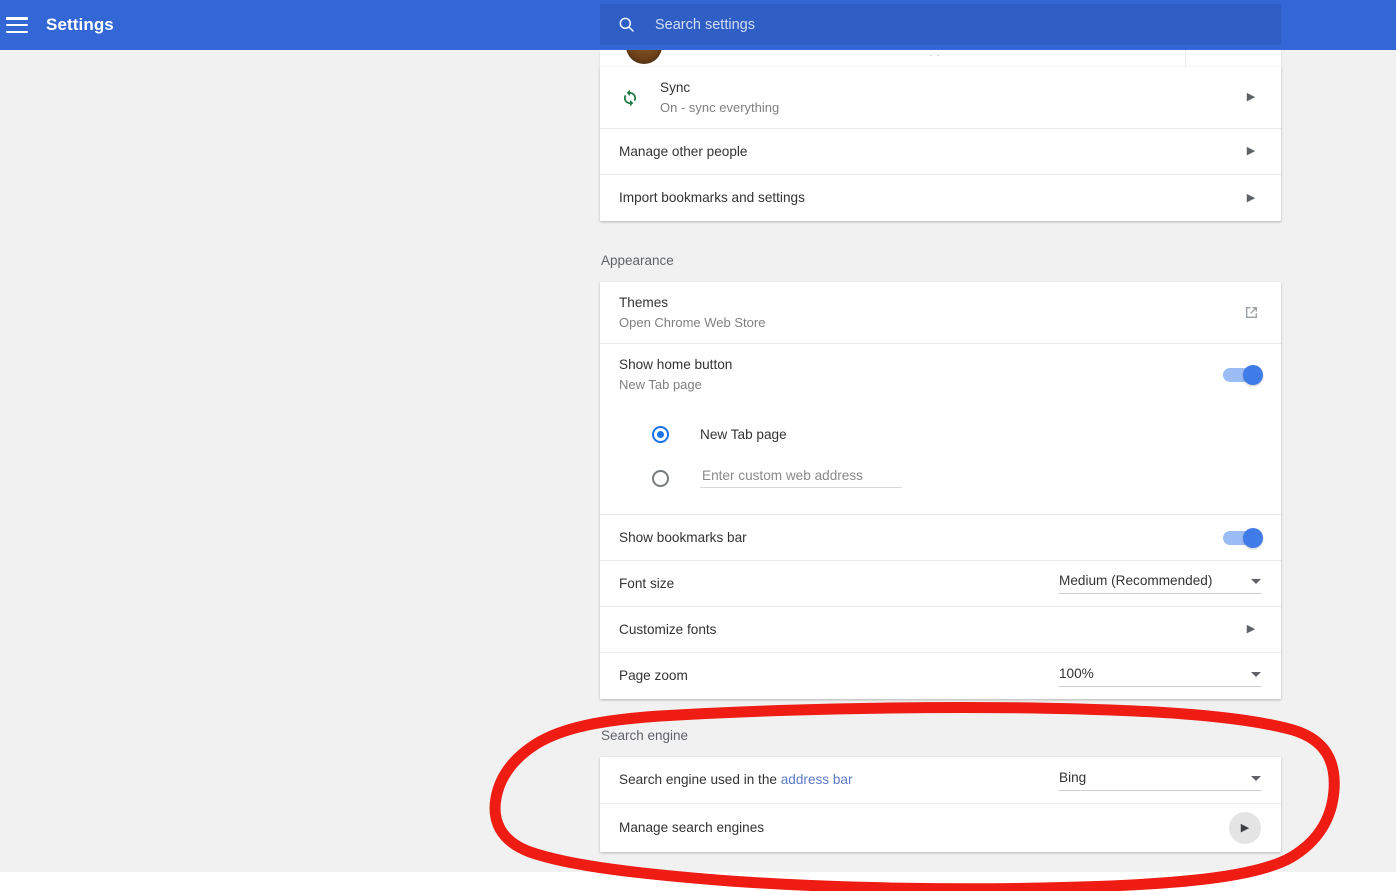 Image resolution: width=1396 pixels, height=891 pixels. I want to click on radio-row-new-tab-page: New Tab page, so click(940, 434).